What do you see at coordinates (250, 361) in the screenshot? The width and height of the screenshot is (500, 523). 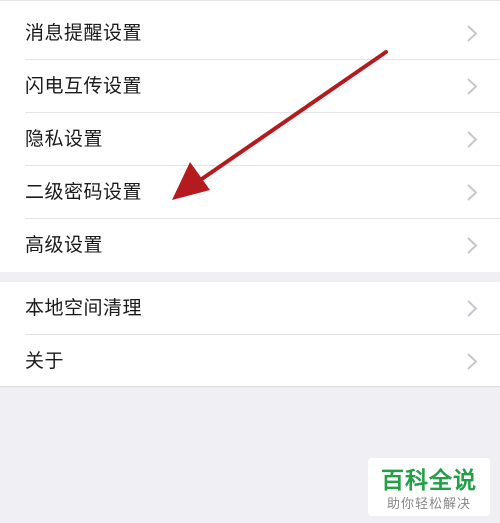 I see `settings-item-about: 关于` at bounding box center [250, 361].